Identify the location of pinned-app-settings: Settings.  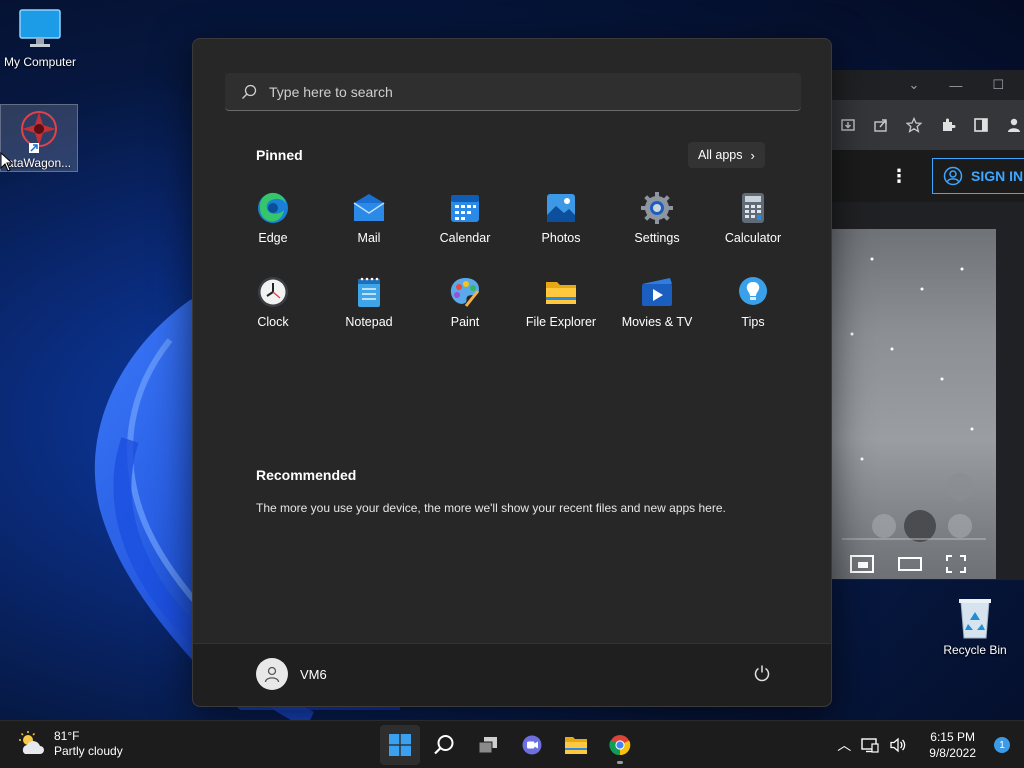
(657, 227).